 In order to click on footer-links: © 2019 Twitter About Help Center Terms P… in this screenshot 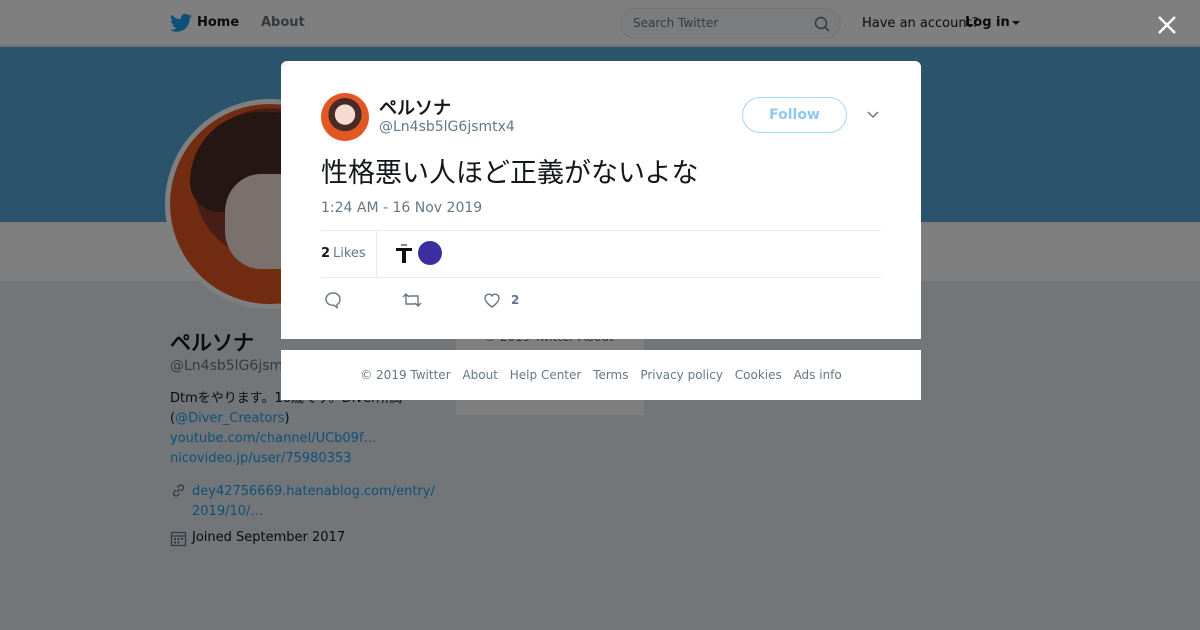, I will do `click(601, 375)`.